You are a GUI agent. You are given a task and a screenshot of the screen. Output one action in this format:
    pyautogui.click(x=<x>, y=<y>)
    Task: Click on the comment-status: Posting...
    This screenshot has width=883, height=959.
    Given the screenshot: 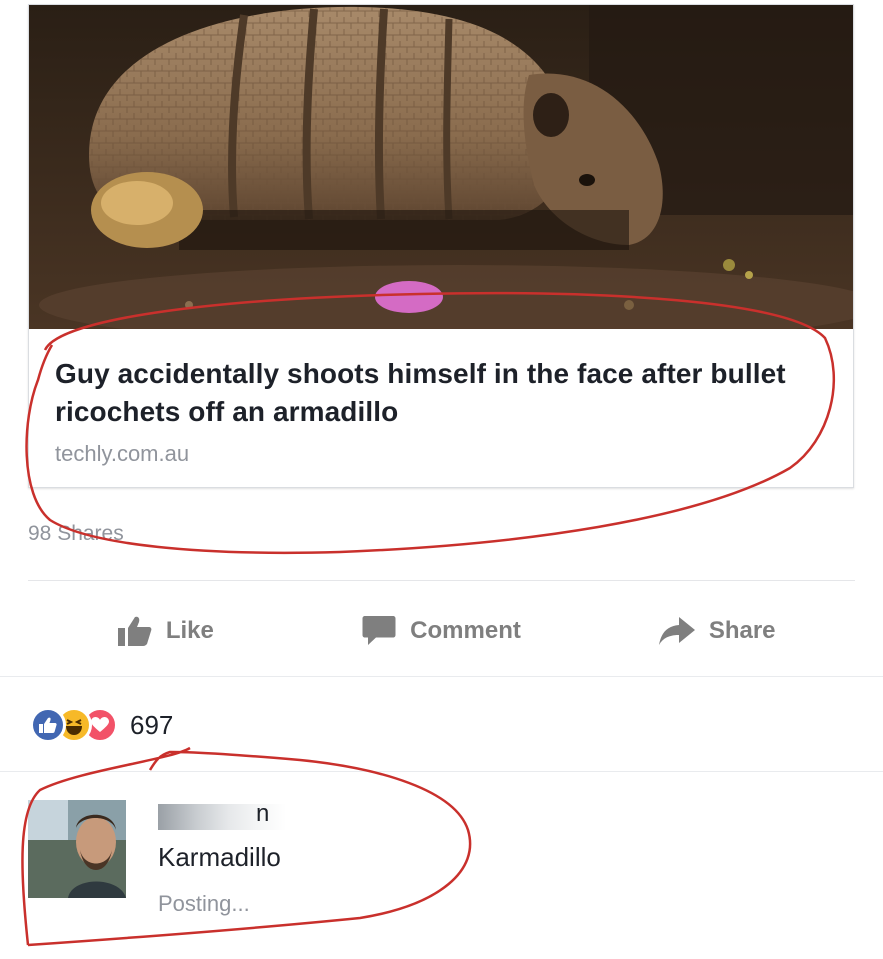 What is the action you would take?
    pyautogui.click(x=204, y=903)
    